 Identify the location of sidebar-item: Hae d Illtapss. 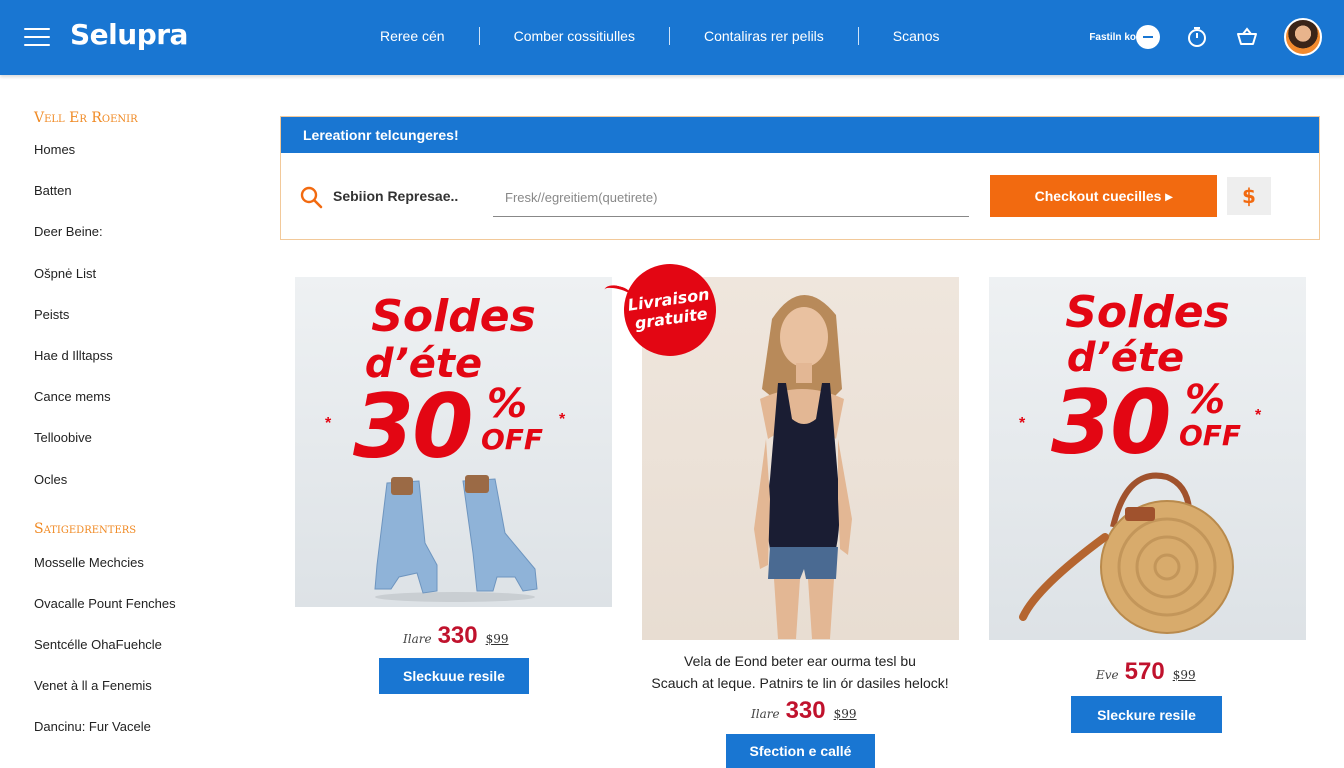
(144, 368).